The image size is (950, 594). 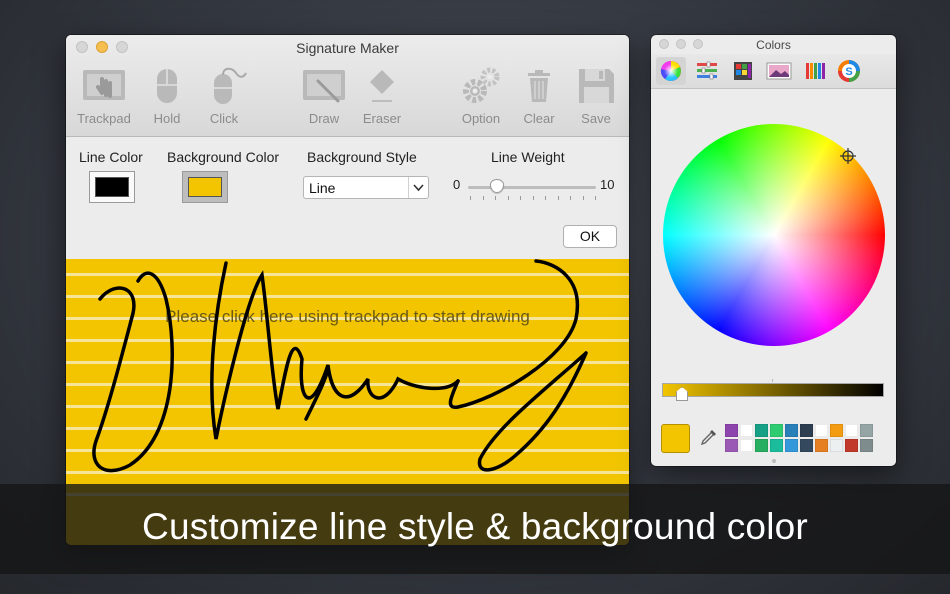 I want to click on swatch-grid, so click(x=799, y=438).